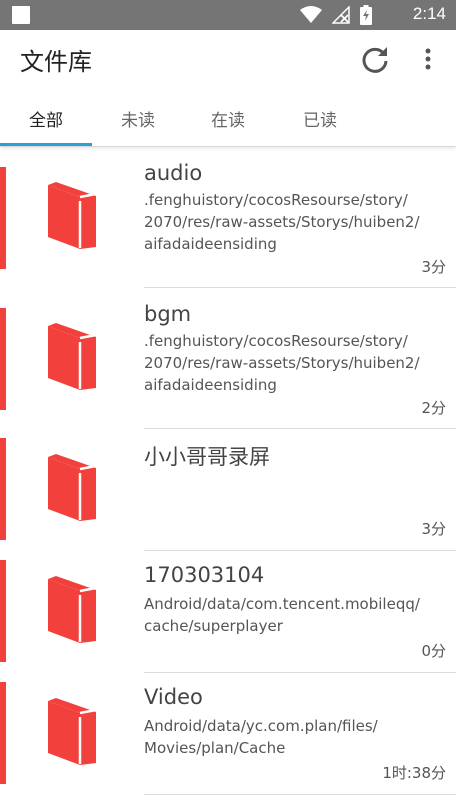 The image size is (456, 812). I want to click on more-options-button, so click(428, 59).